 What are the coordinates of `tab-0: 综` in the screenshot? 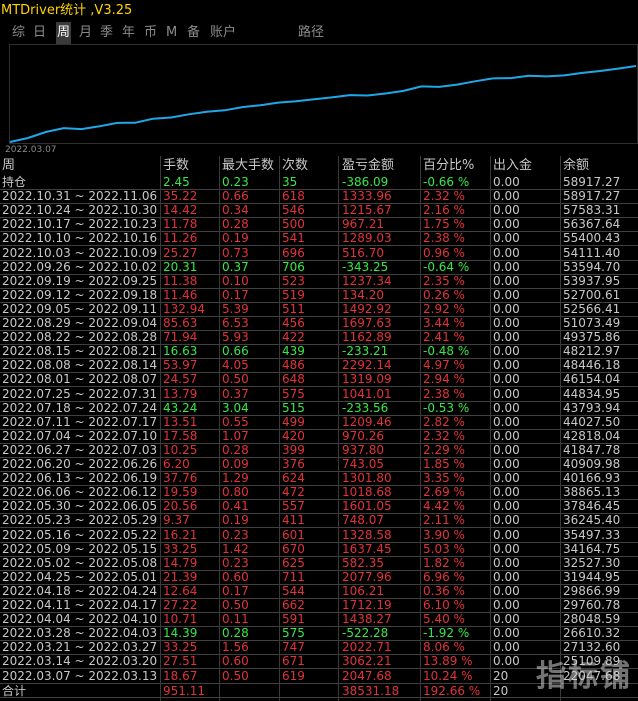 It's located at (18, 33).